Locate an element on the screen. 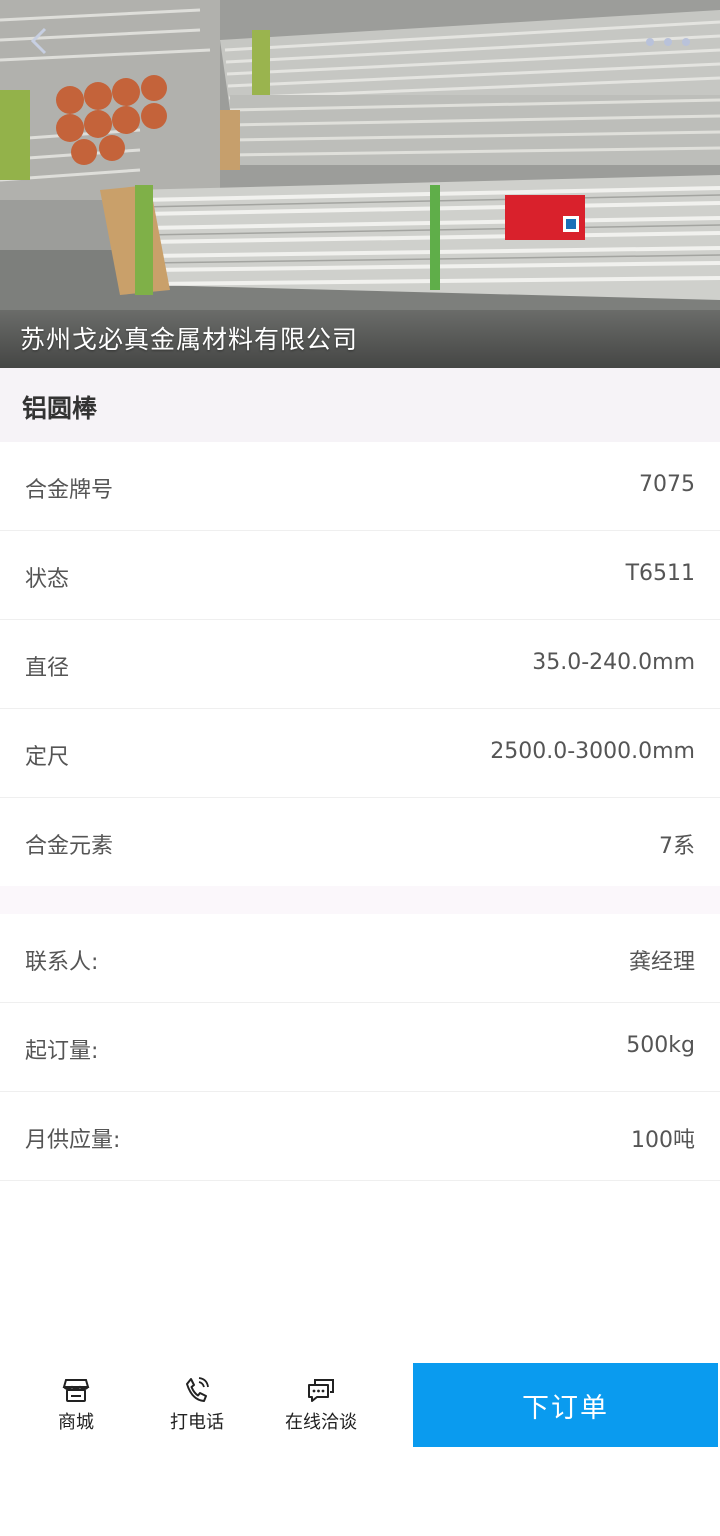  shop-label: 商城 is located at coordinates (76, 1422).